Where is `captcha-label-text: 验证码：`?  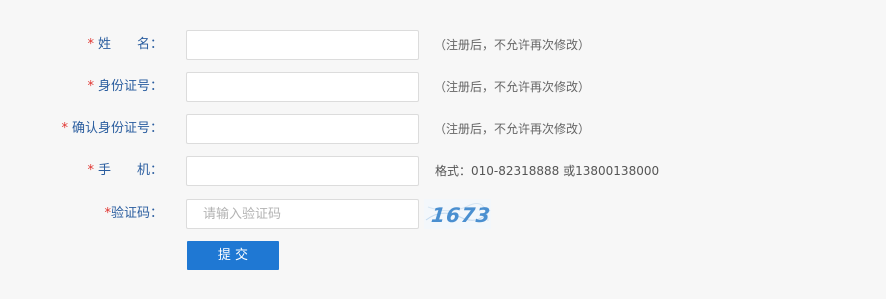
captcha-label-text: 验证码： is located at coordinates (136, 213).